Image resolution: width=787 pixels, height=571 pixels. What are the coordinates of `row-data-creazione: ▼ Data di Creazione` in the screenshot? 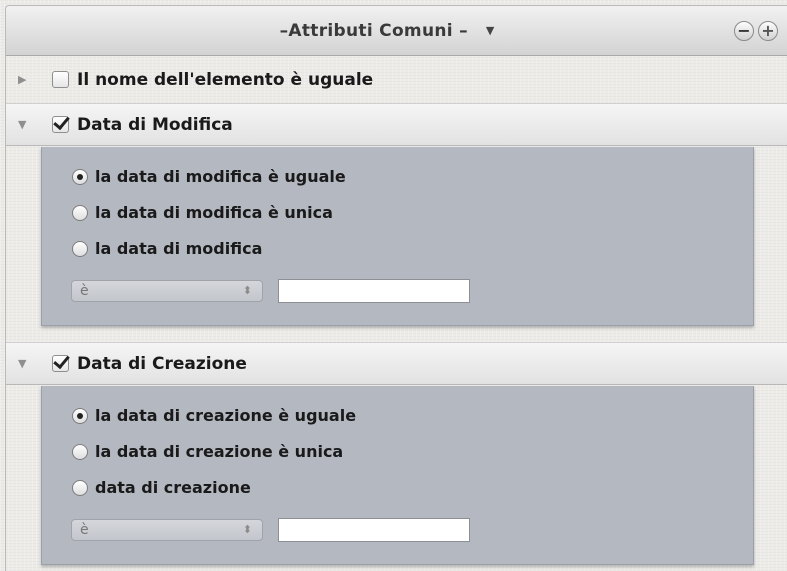 It's located at (396, 363).